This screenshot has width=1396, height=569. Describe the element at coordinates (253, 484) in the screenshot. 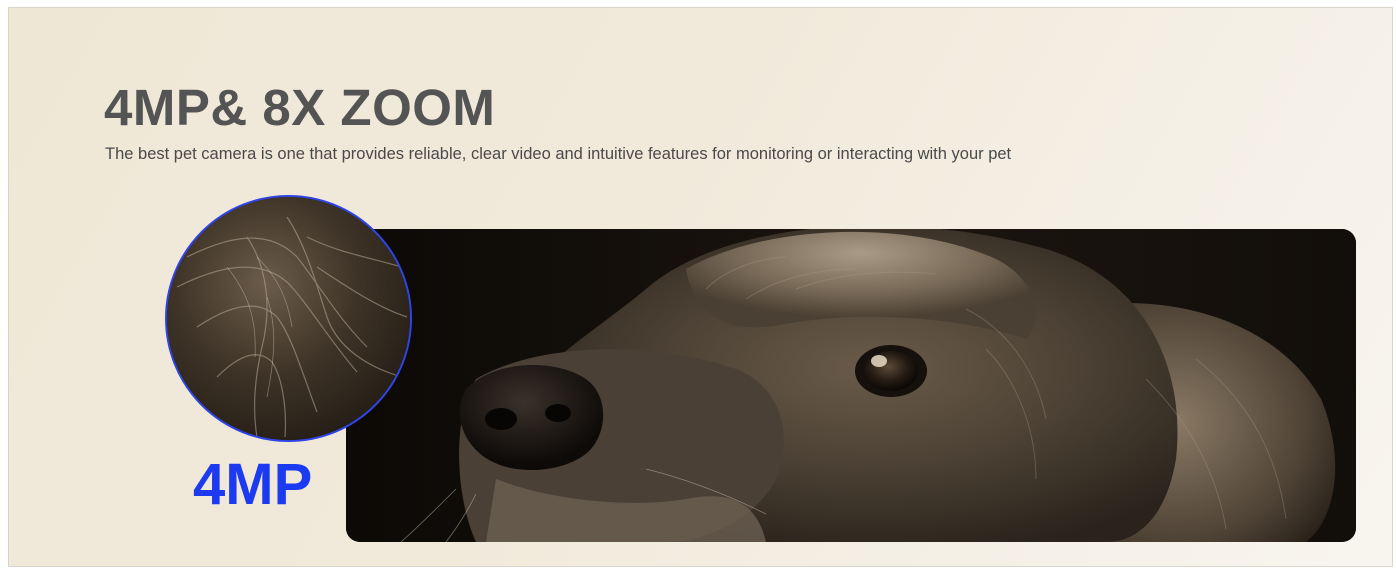

I see `zoom-label-4mp: 4MP` at that location.